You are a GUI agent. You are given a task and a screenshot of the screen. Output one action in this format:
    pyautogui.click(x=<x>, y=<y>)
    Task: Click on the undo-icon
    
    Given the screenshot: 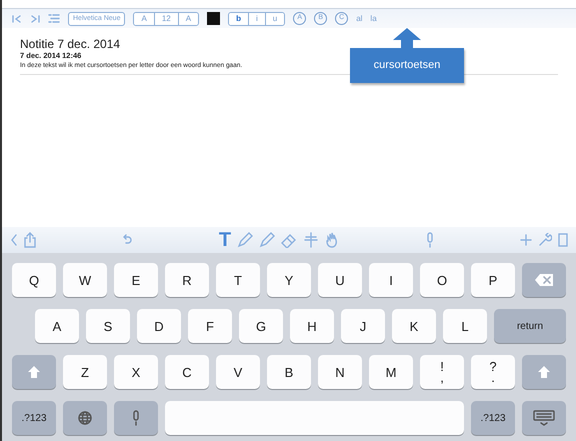 What is the action you would take?
    pyautogui.click(x=127, y=240)
    